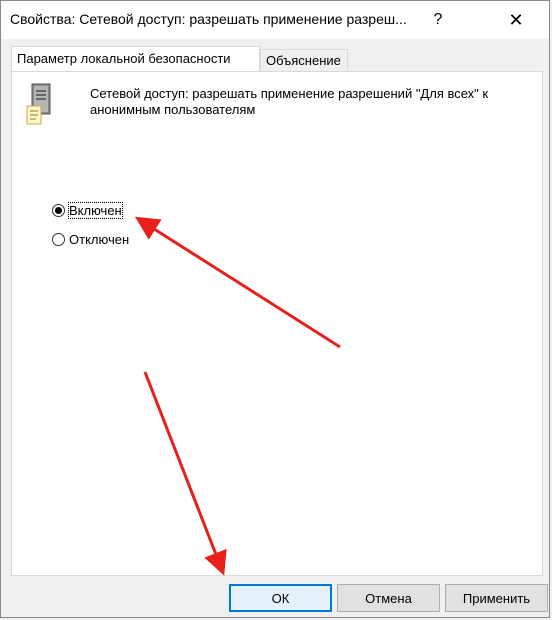 The image size is (552, 620). I want to click on apply-button: Применить, so click(496, 598).